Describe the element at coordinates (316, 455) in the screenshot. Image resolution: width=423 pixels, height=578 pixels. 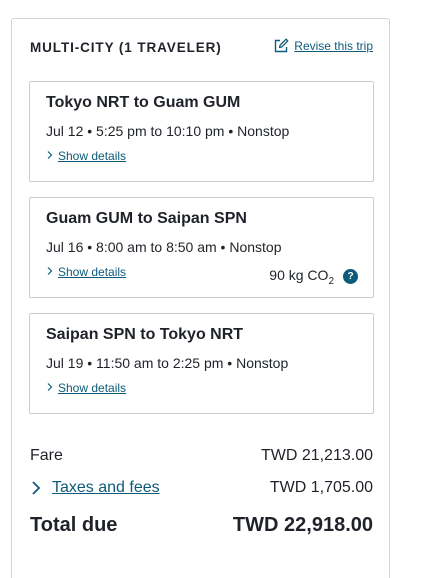
I see `fare-value: TWD 21,213.00` at that location.